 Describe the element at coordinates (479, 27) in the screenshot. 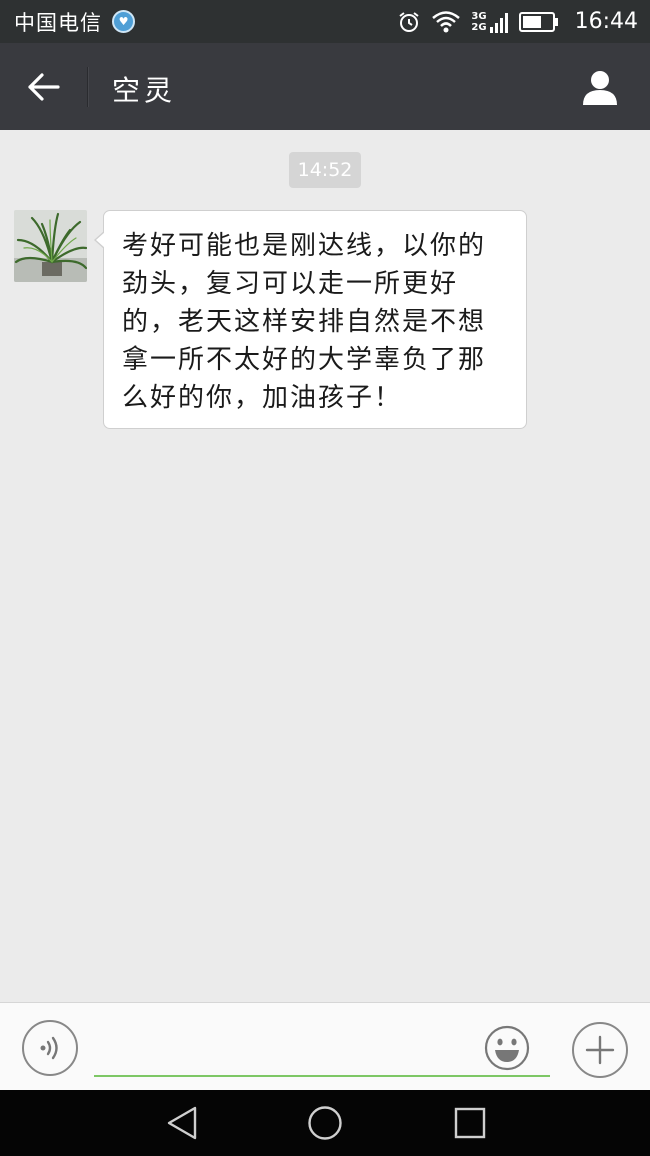

I see `network-label-bottom: 2G` at that location.